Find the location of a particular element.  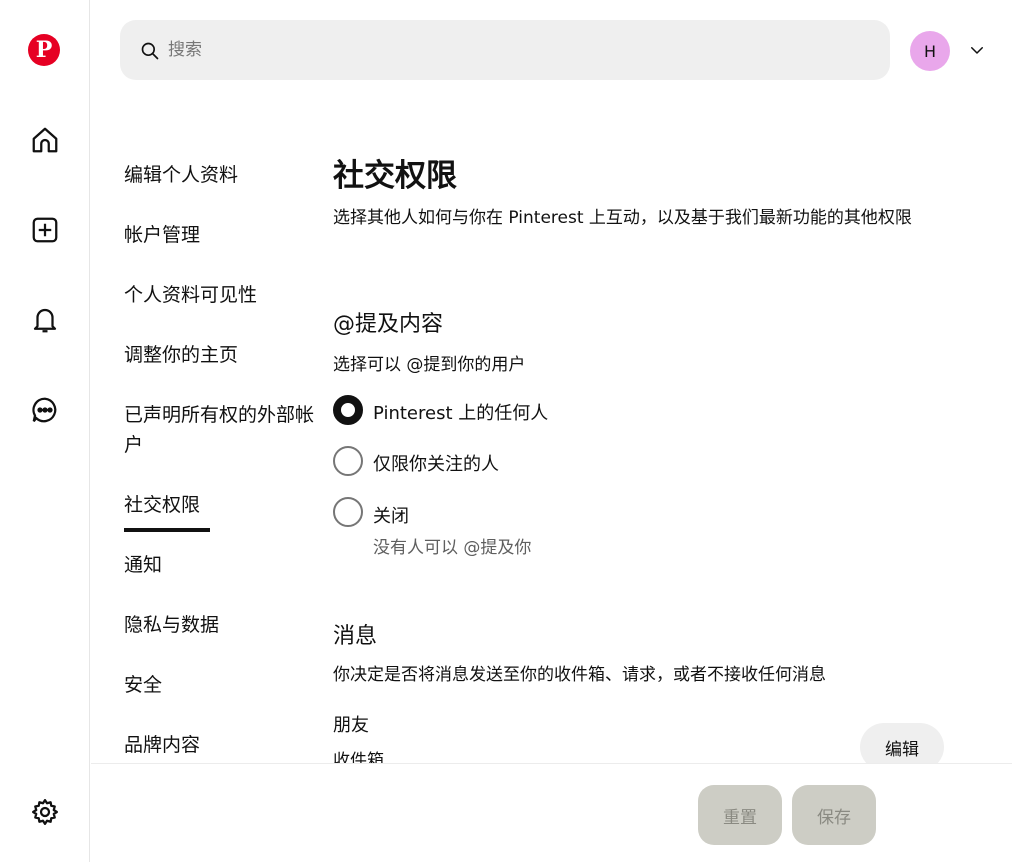

nav-item-account-management: 帐户管理 is located at coordinates (162, 235).